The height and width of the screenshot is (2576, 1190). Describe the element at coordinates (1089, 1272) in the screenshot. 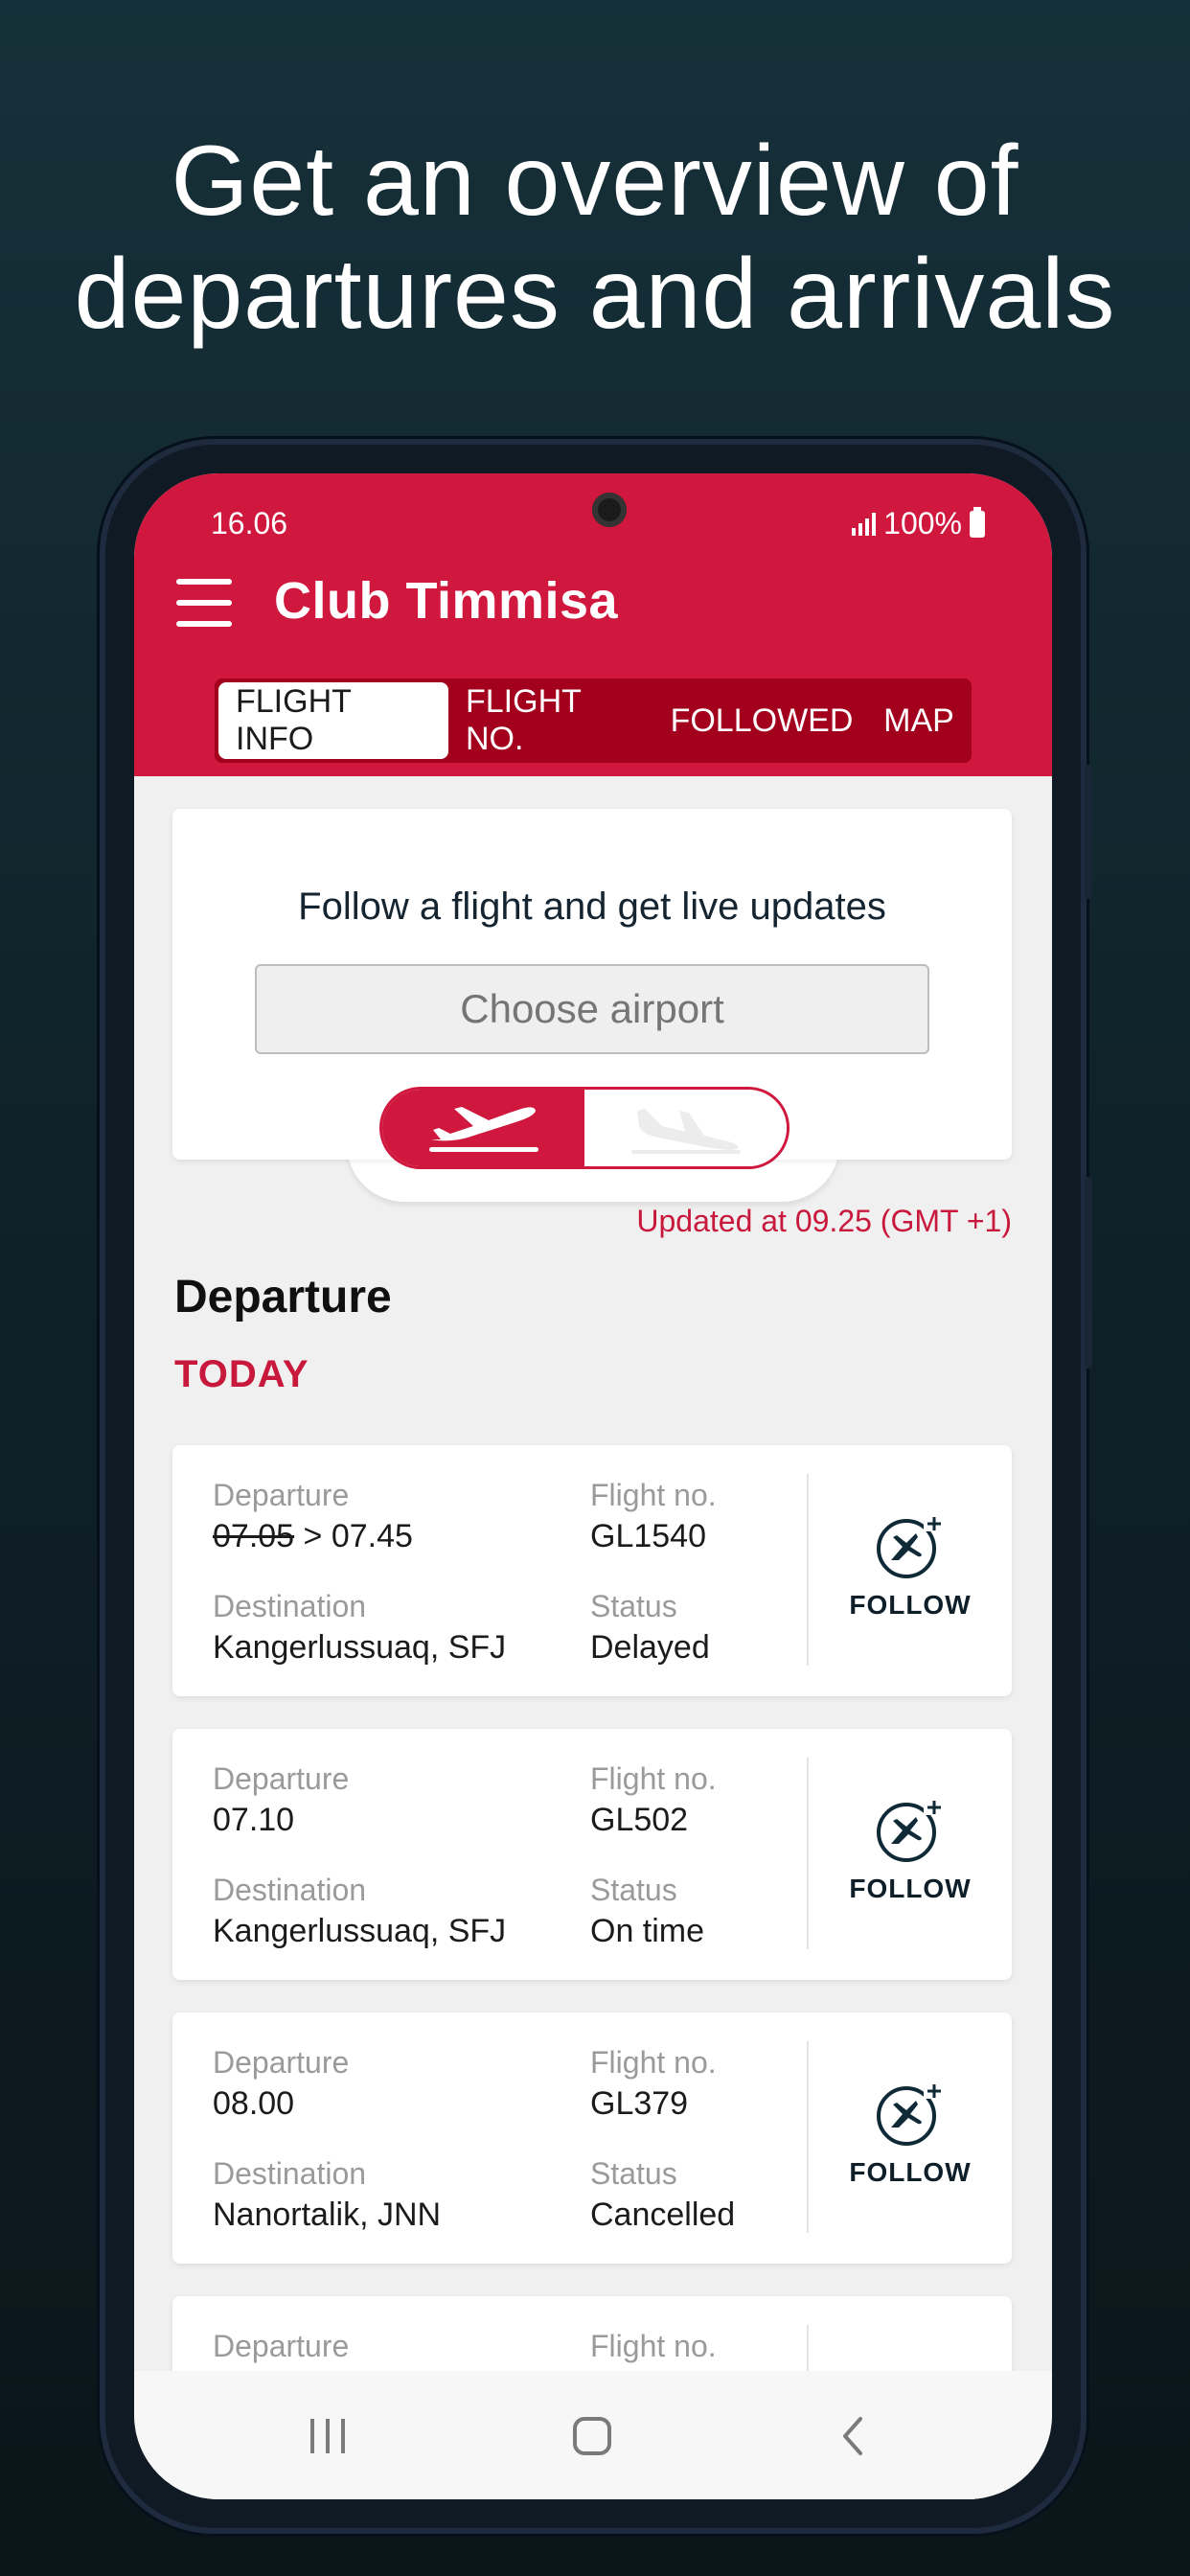

I see `power-button` at that location.